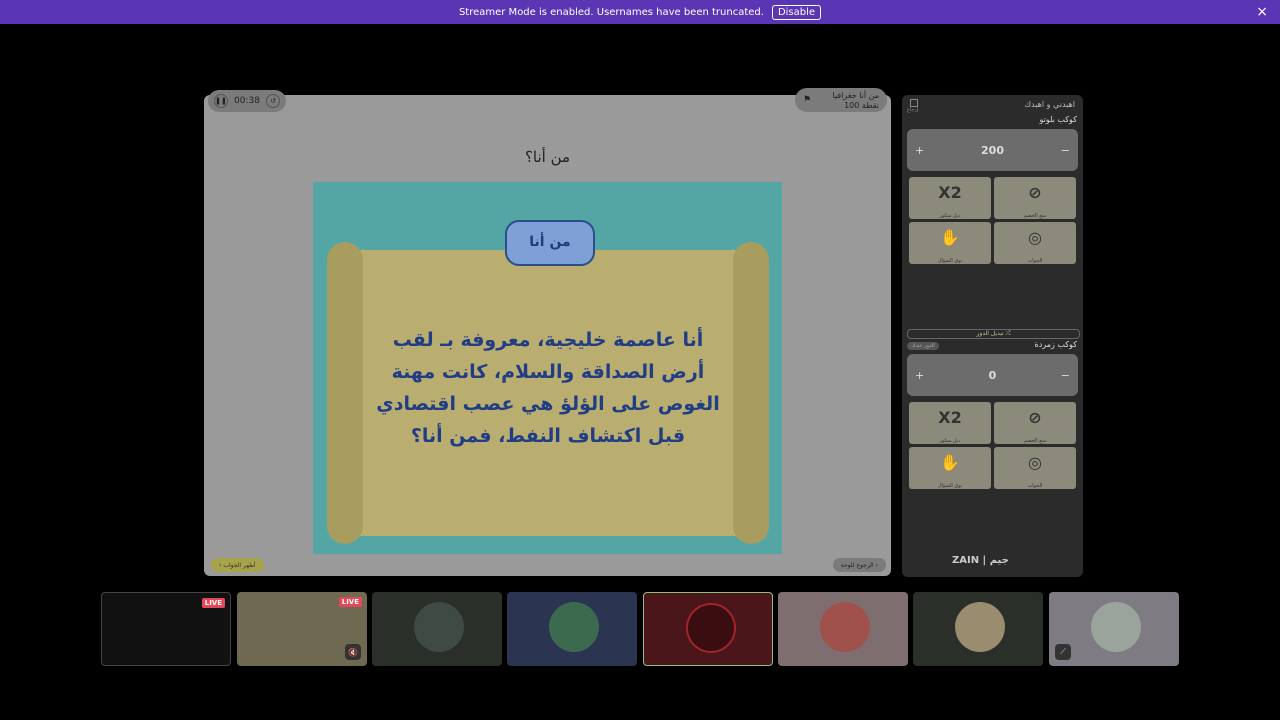 Image resolution: width=1280 pixels, height=720 pixels. I want to click on flag-icon: ⚑, so click(807, 100).